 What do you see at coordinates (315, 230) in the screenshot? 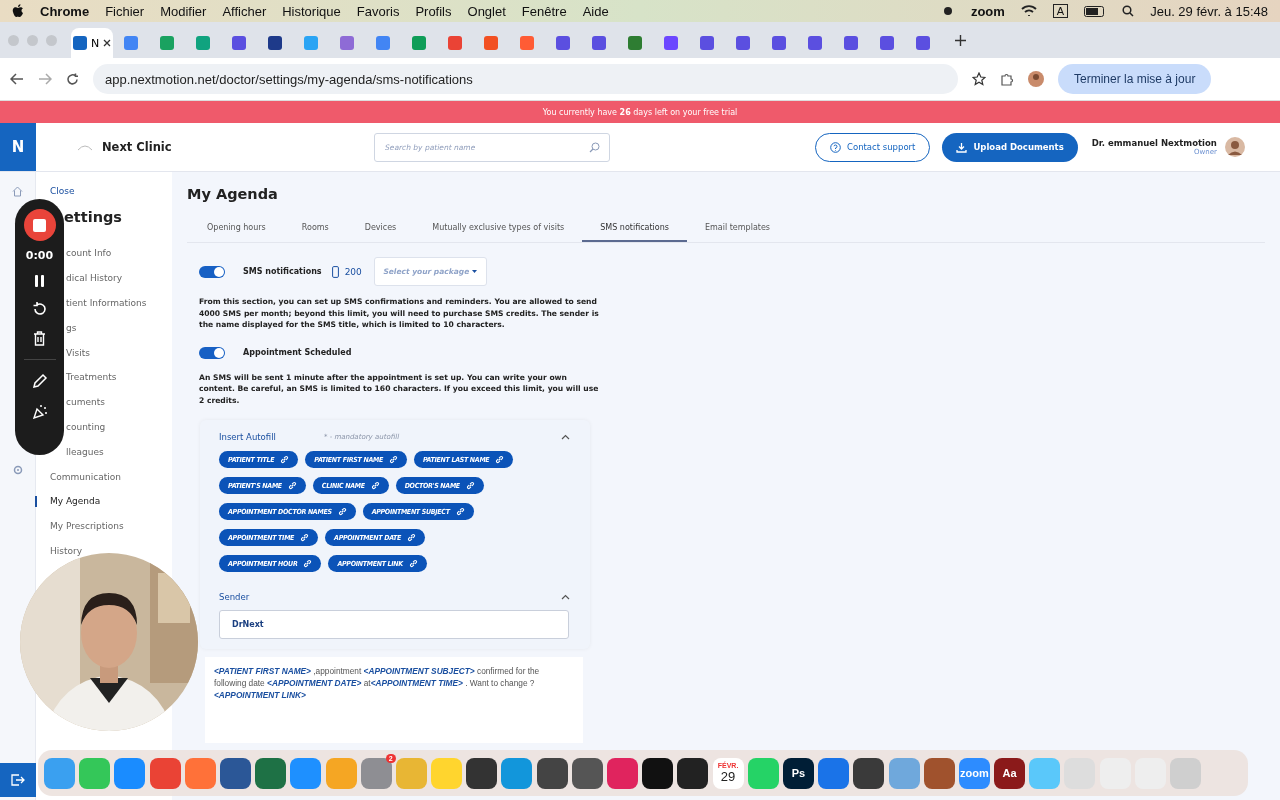
I see `settings-tab: Rooms` at bounding box center [315, 230].